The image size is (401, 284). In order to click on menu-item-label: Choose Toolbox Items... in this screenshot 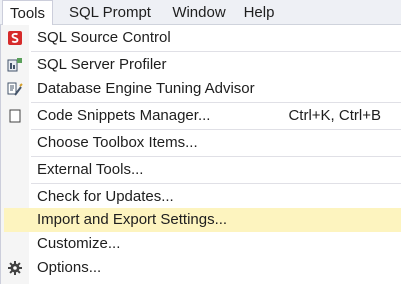, I will do `click(117, 142)`.